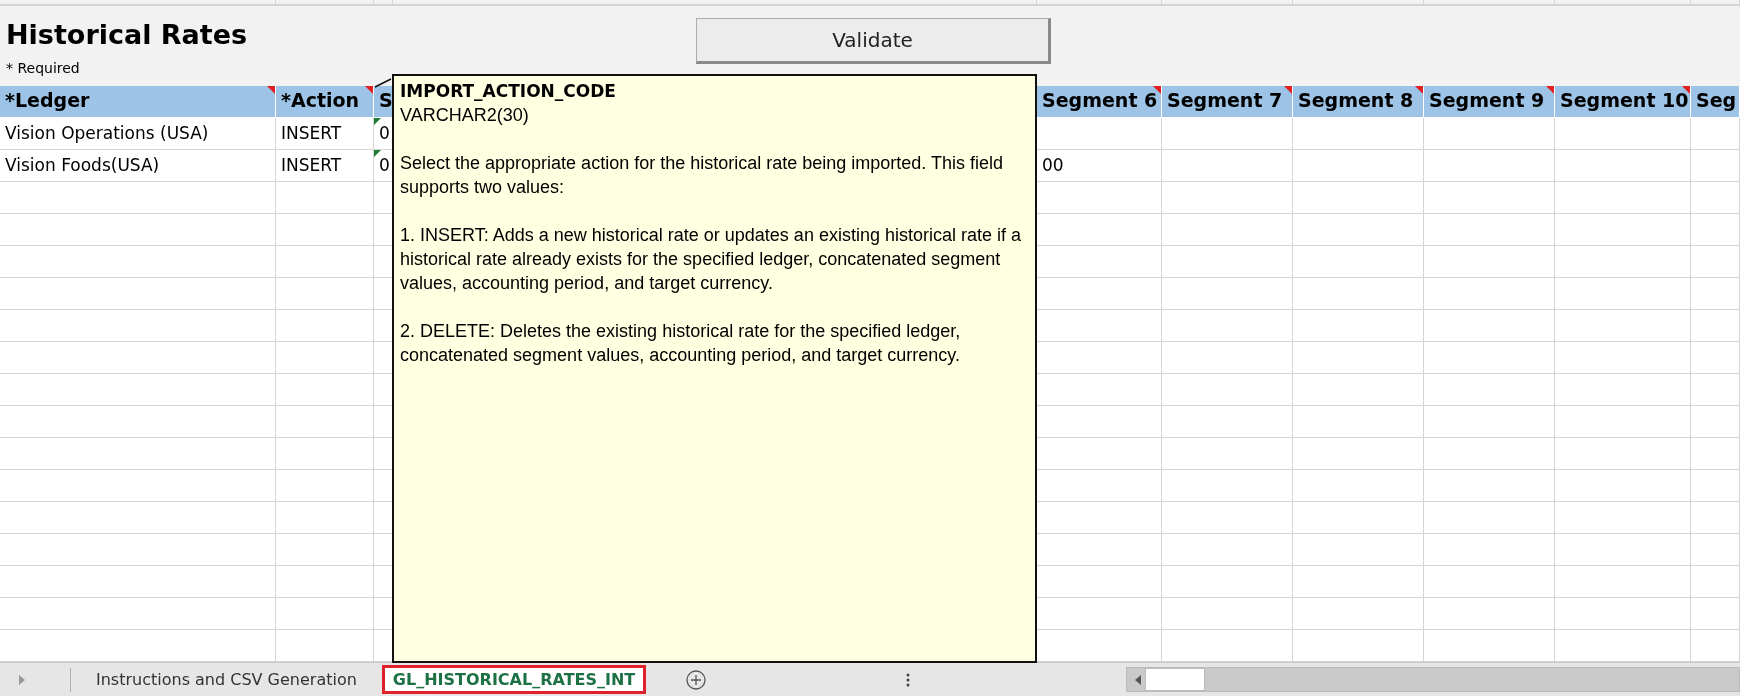  What do you see at coordinates (43, 68) in the screenshot?
I see `required-note: * Required` at bounding box center [43, 68].